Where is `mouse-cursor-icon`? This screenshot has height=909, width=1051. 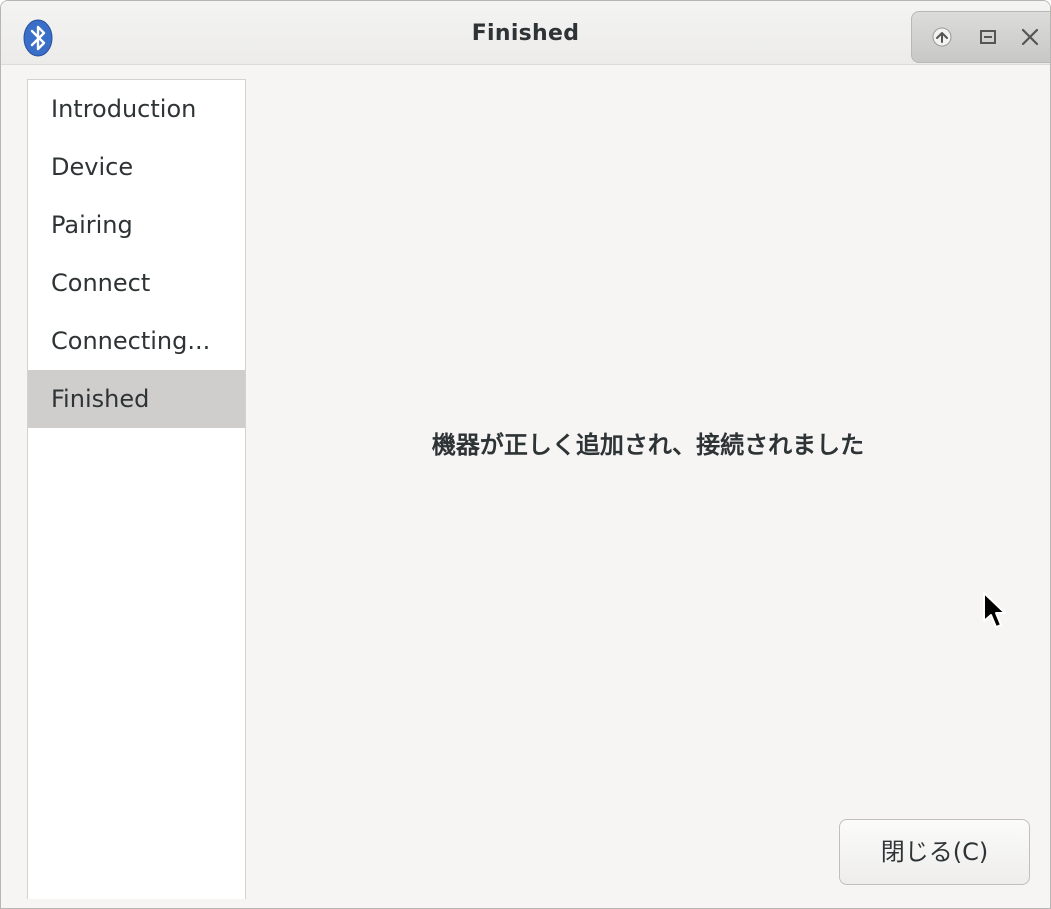 mouse-cursor-icon is located at coordinates (994, 610).